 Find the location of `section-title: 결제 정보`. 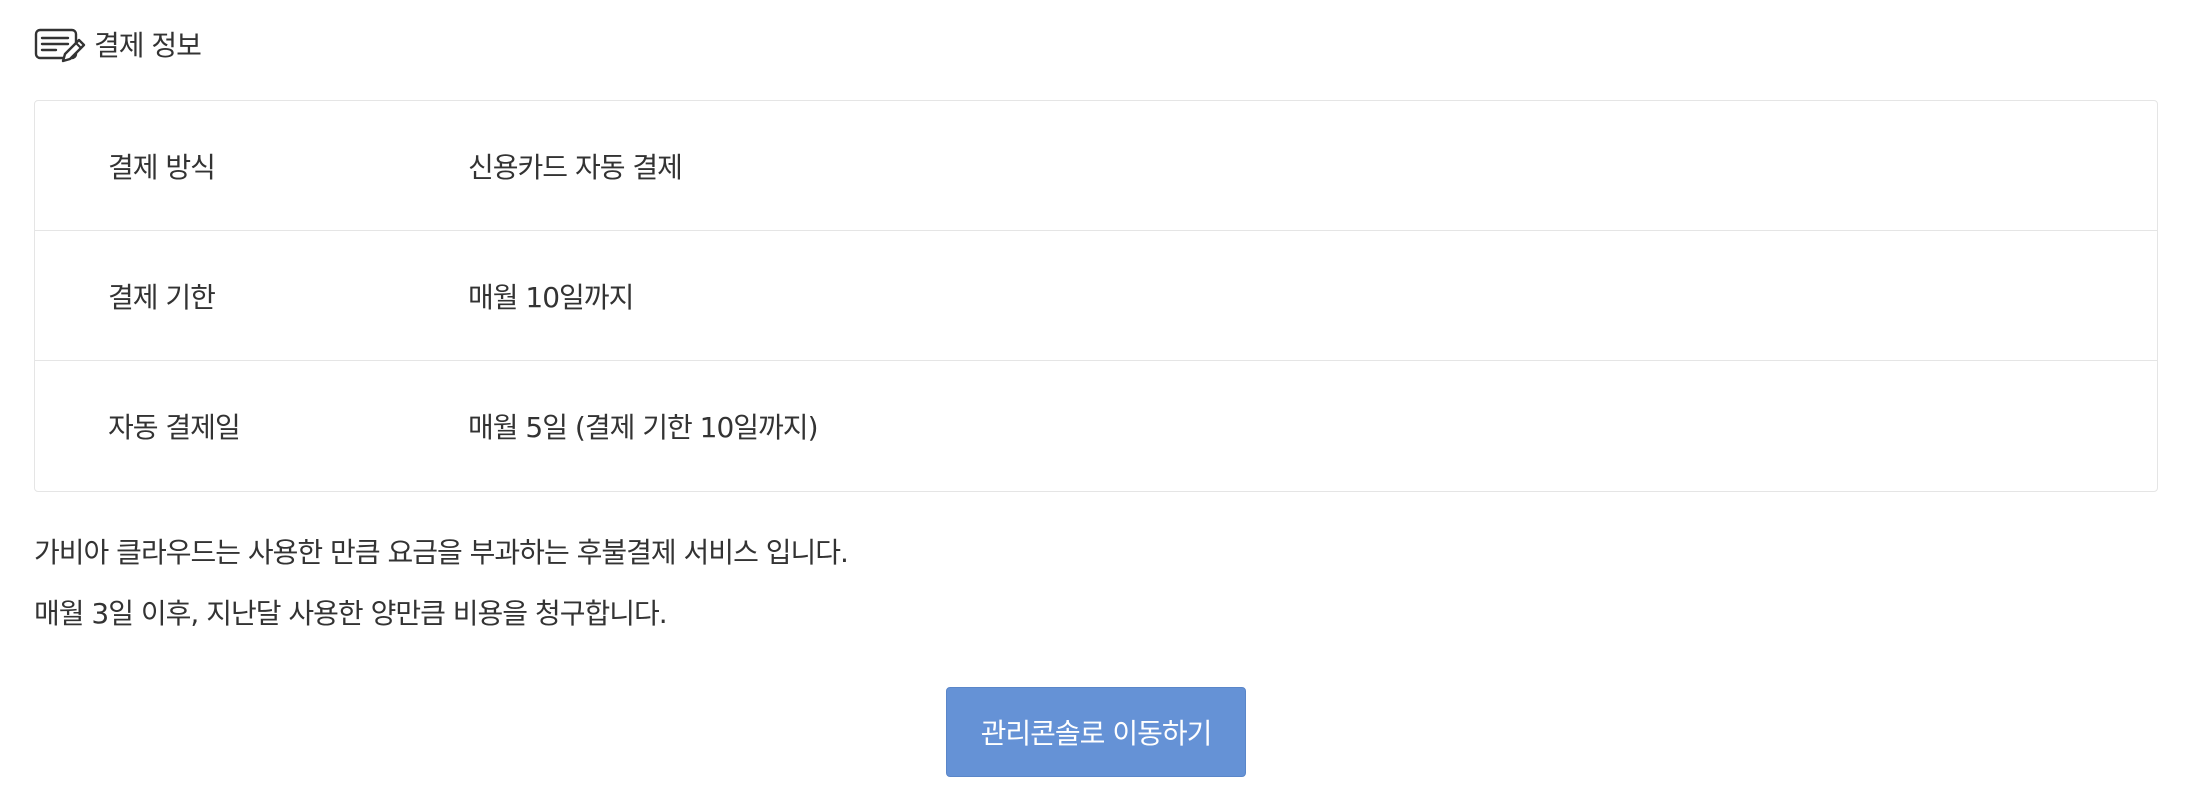

section-title: 결제 정보 is located at coordinates (148, 45).